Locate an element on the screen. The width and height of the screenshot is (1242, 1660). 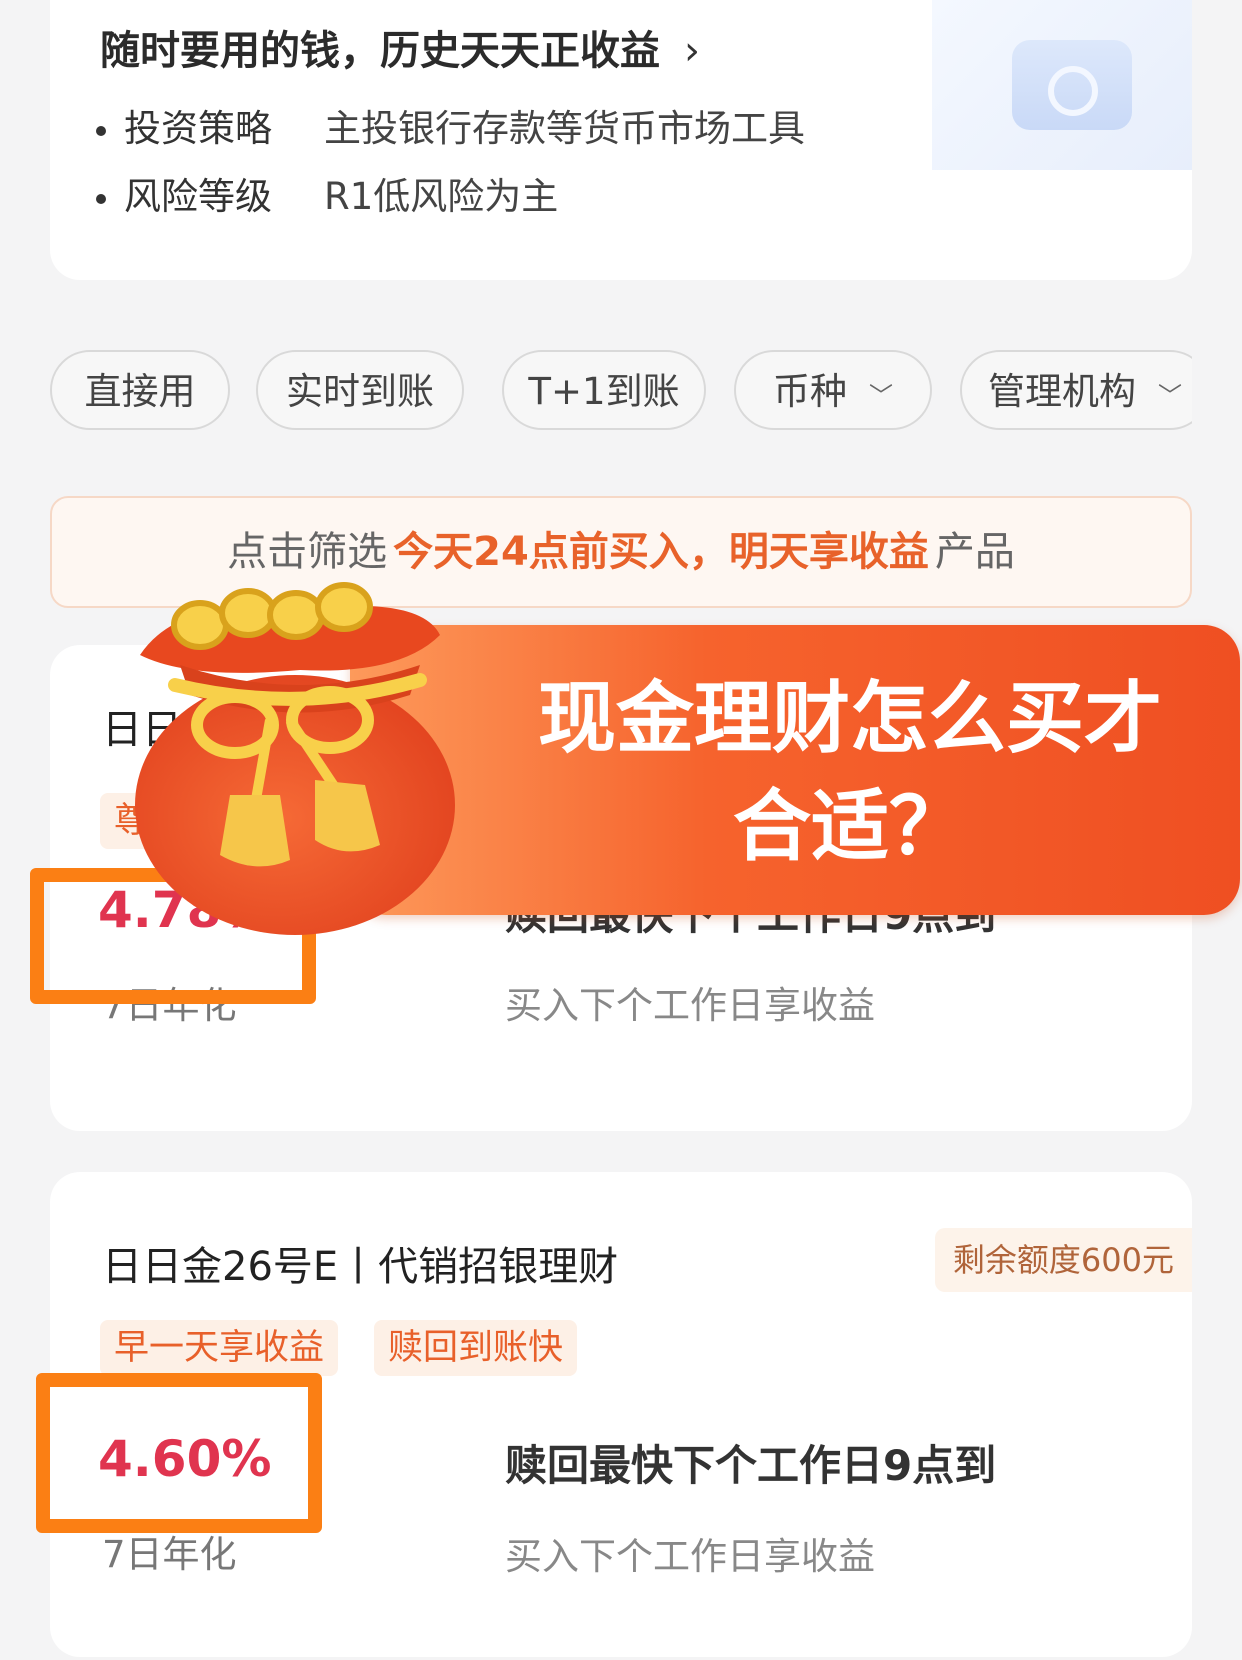
chip-manager: 管理机构 ﹀ is located at coordinates (1076, 390).